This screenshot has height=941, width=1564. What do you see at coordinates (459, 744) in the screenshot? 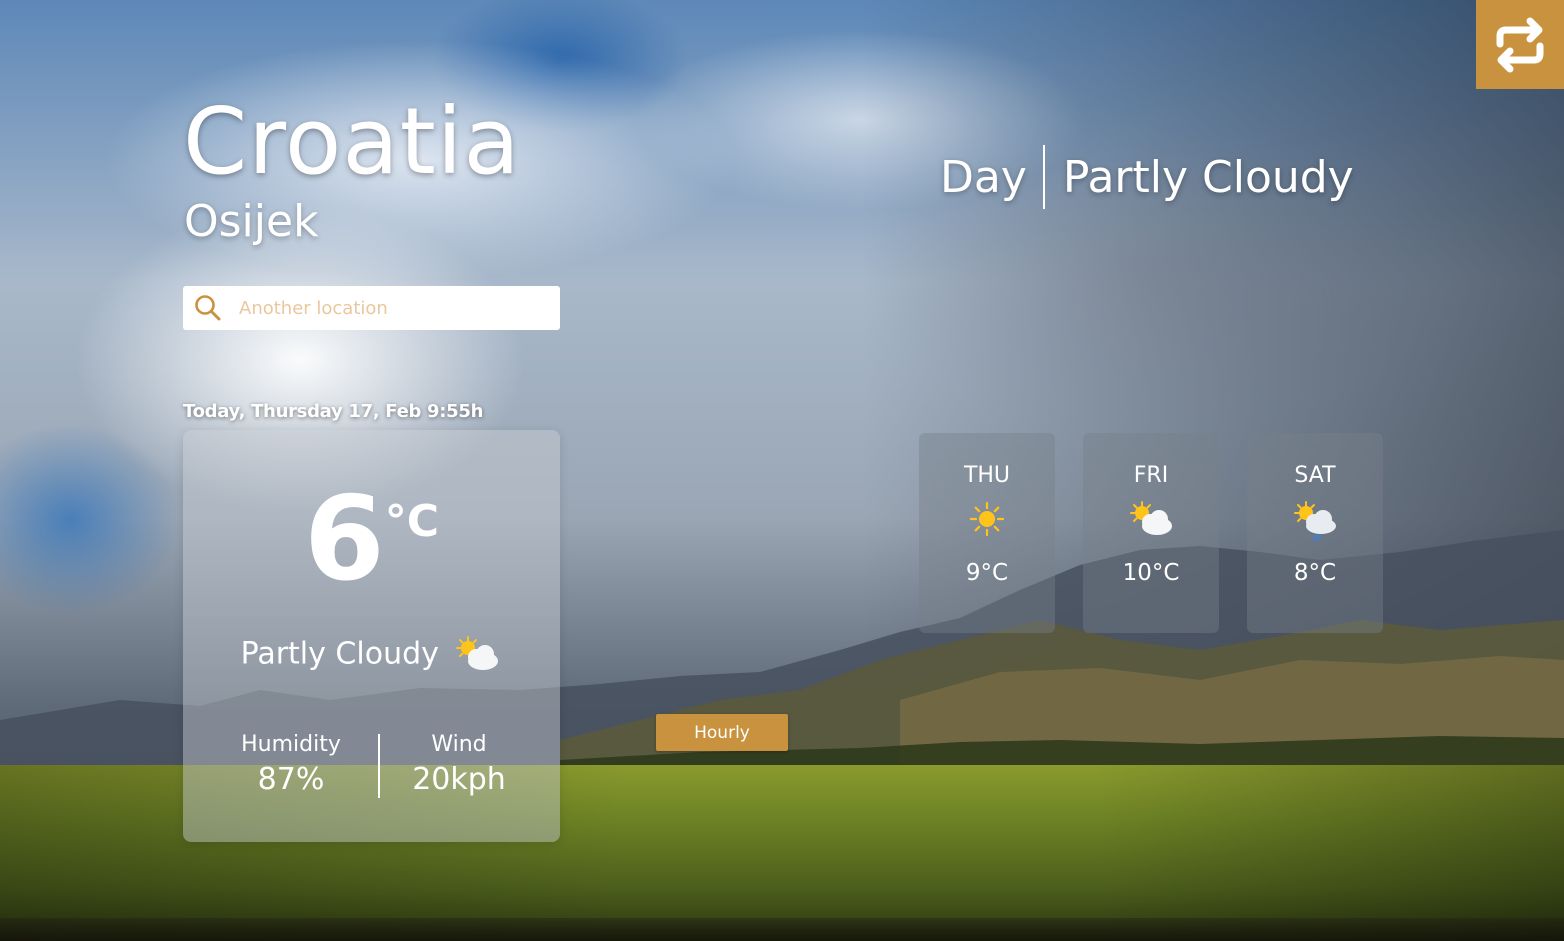
I see `wind-label: Wind` at bounding box center [459, 744].